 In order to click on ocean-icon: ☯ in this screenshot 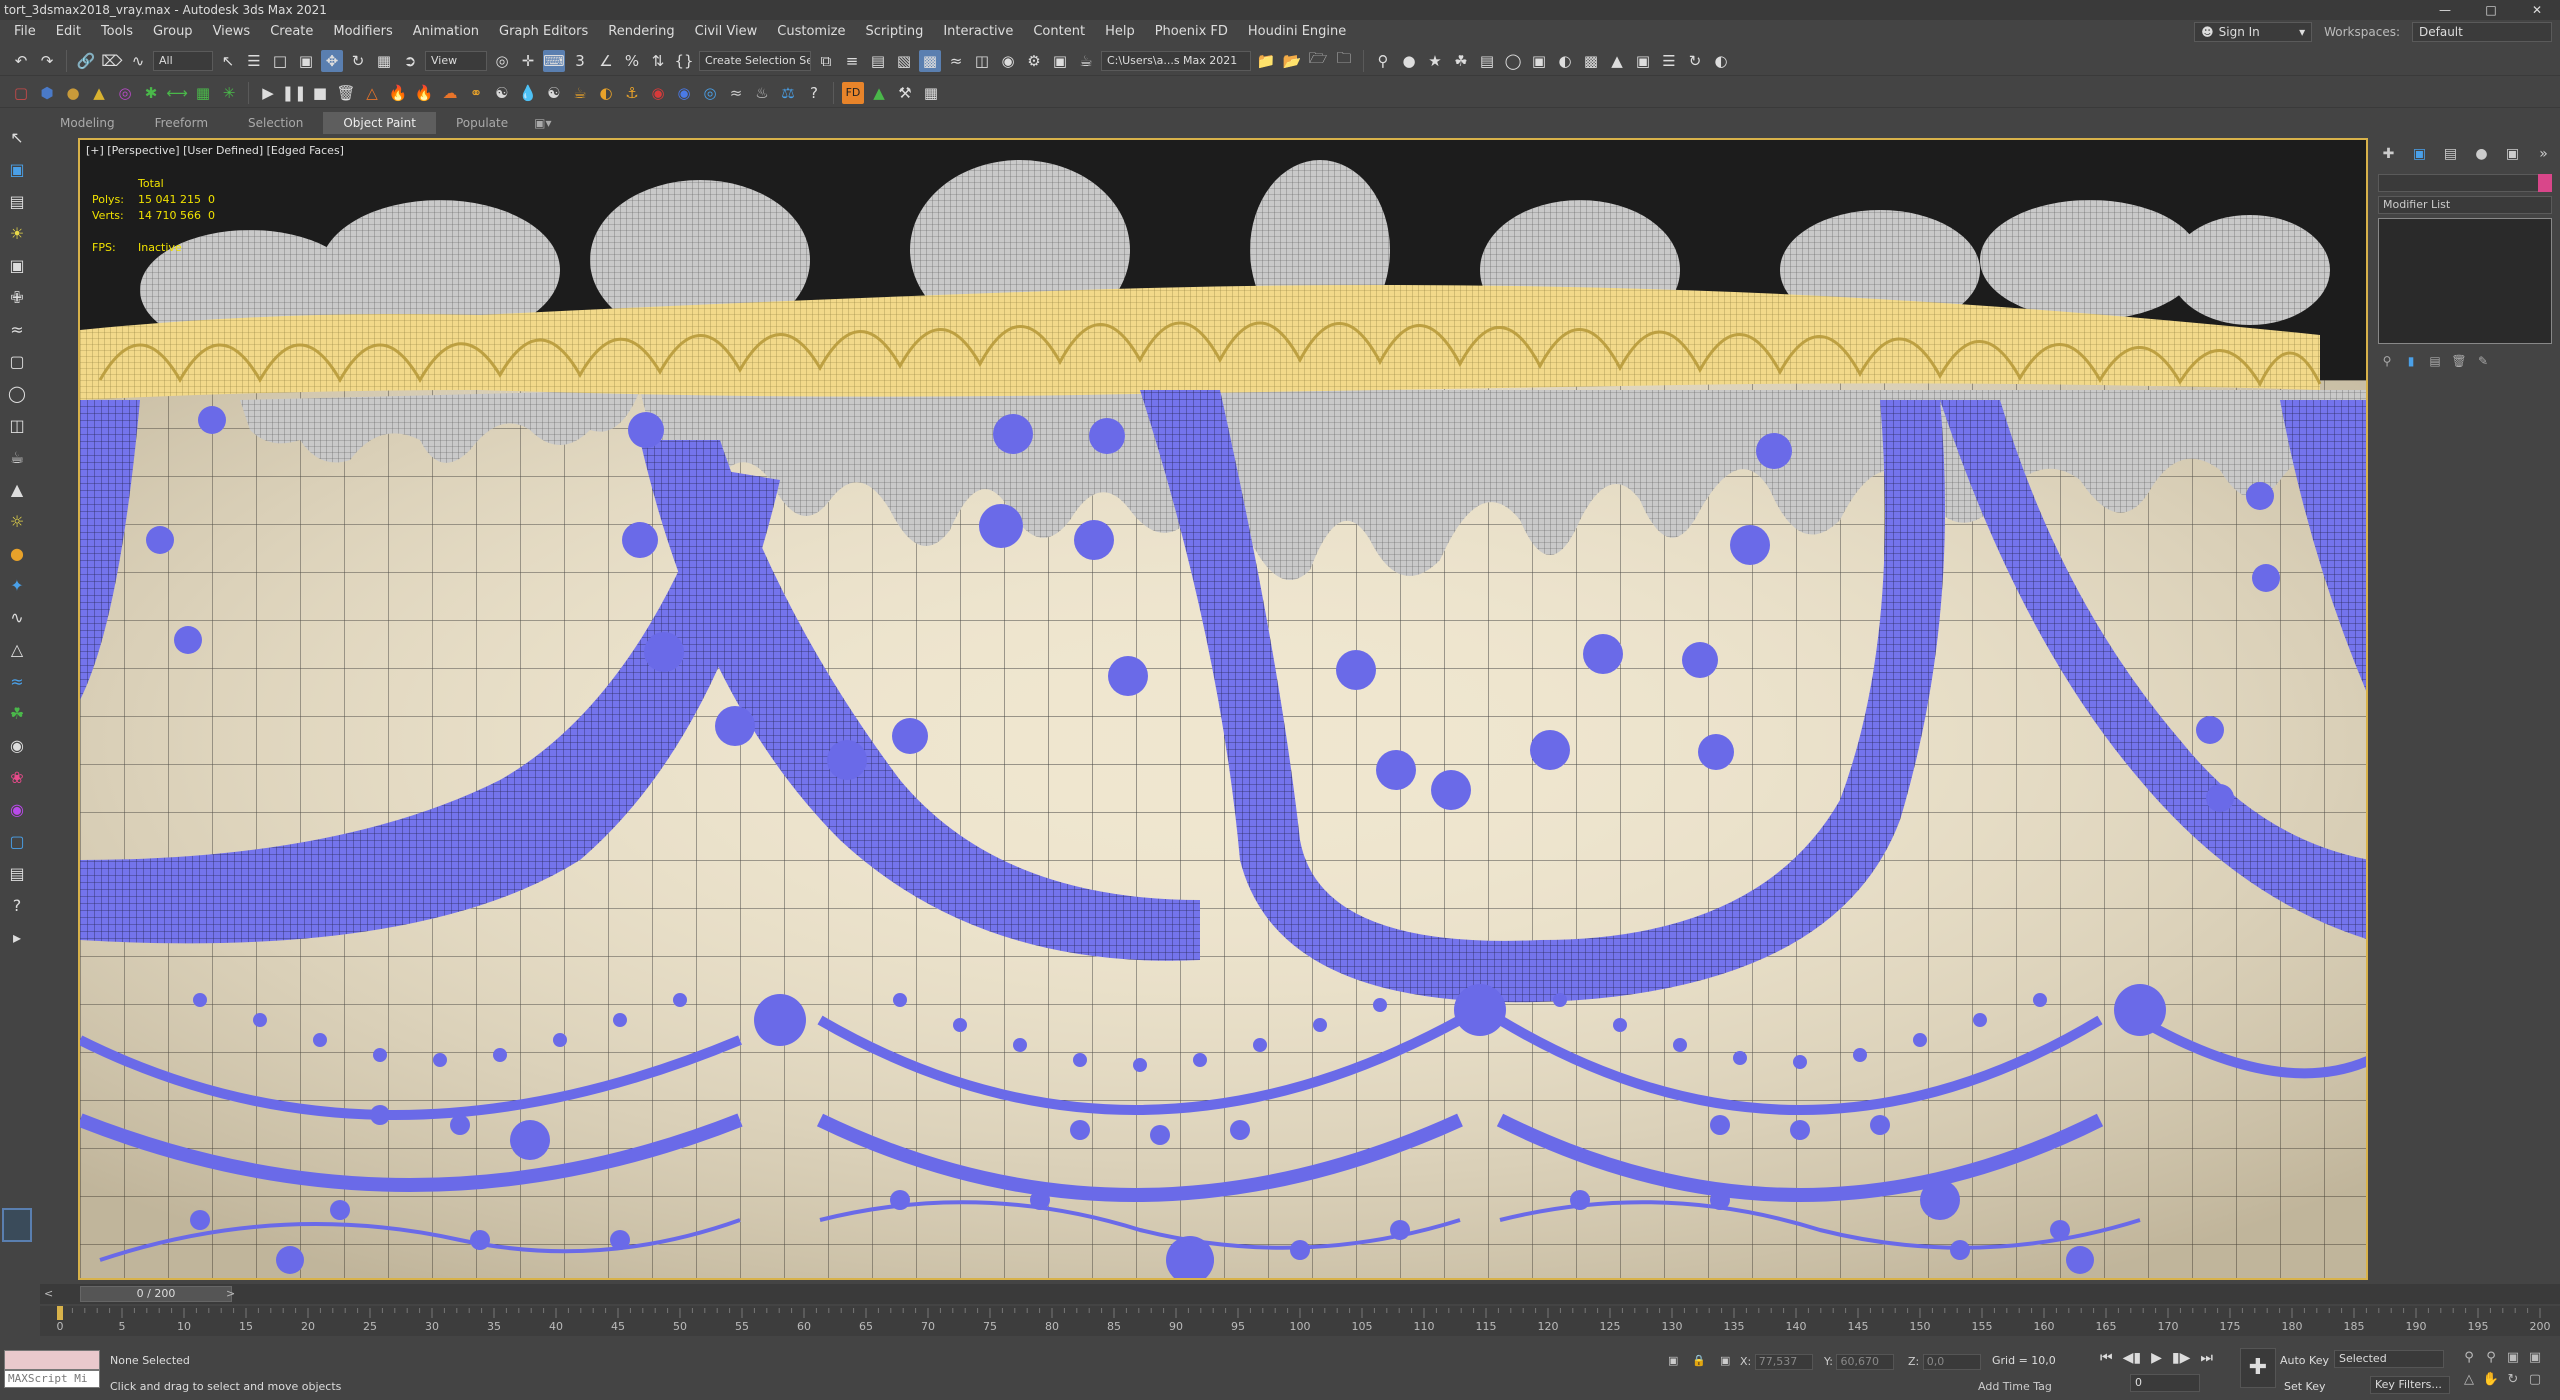, I will do `click(554, 93)`.